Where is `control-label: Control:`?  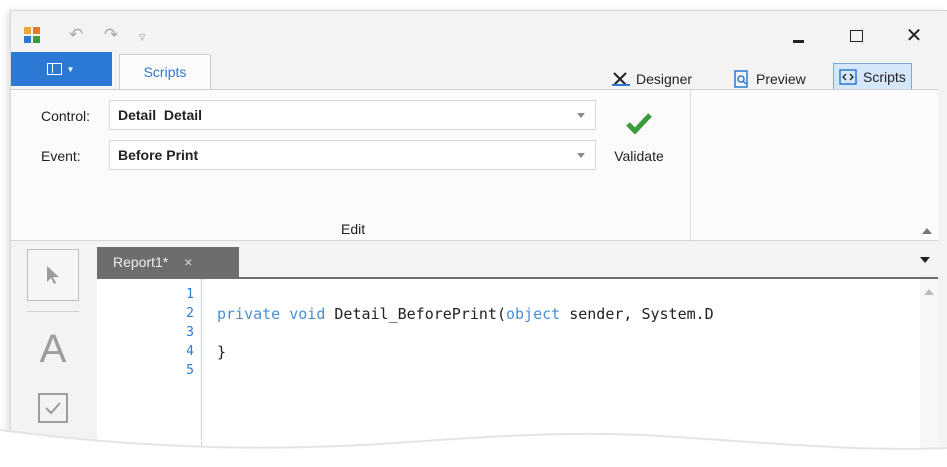
control-label: Control: is located at coordinates (66, 116).